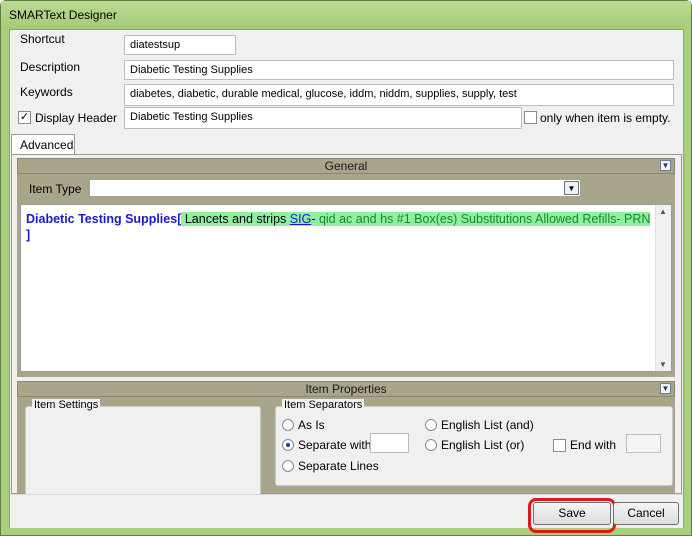 Image resolution: width=692 pixels, height=536 pixels. I want to click on refills-label: Refills, so click(599, 219).